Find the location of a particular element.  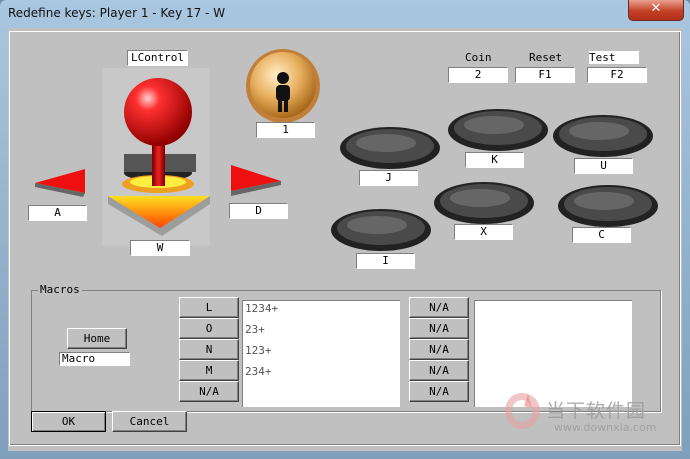

macro-key-5: N/A is located at coordinates (209, 391).